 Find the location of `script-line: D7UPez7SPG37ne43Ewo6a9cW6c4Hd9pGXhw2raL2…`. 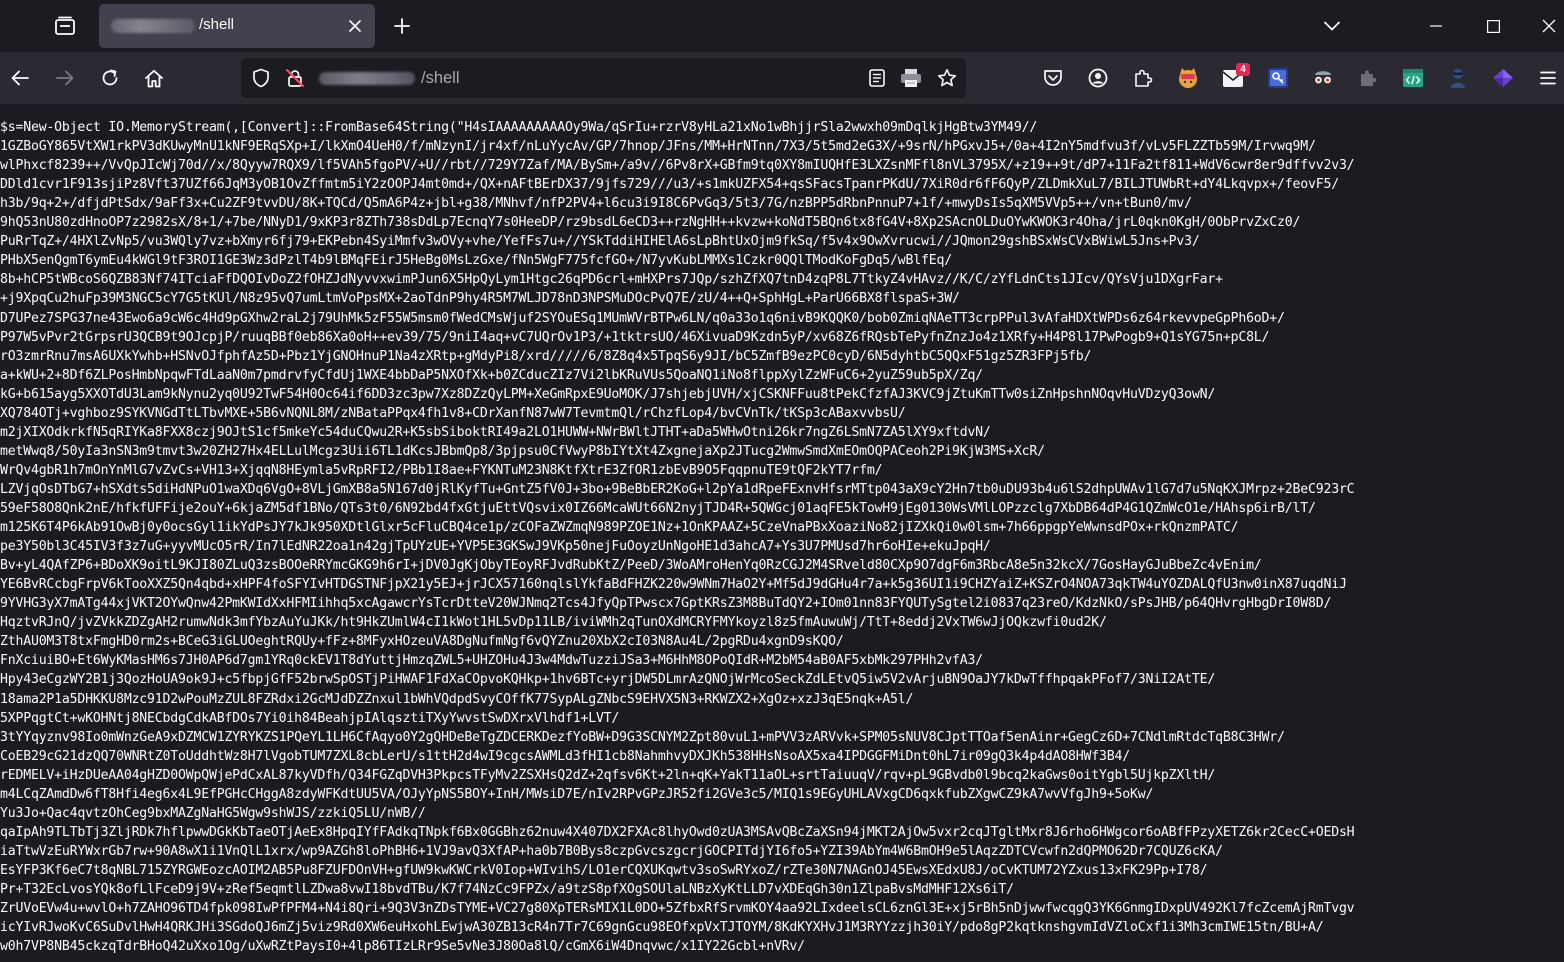

script-line: D7UPez7SPG37ne43Ewo6a9cW6c4Hd9pGXhw2raL2… is located at coordinates (642, 318).